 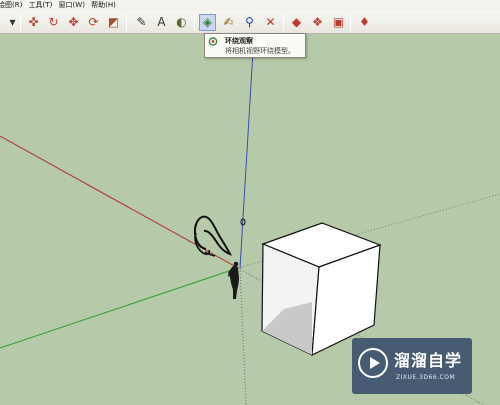 What do you see at coordinates (239, 41) in the screenshot?
I see `tooltip-title: 环绕观察` at bounding box center [239, 41].